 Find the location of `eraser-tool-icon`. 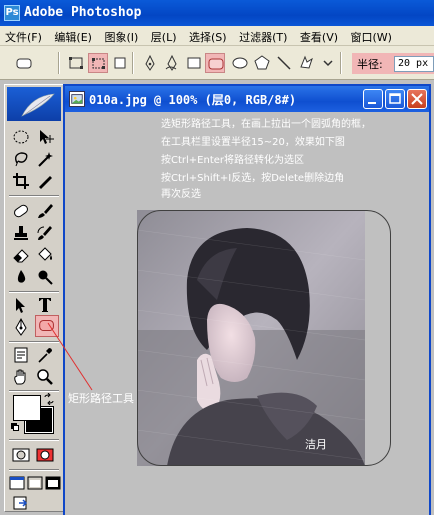

eraser-tool-icon is located at coordinates (21, 255).